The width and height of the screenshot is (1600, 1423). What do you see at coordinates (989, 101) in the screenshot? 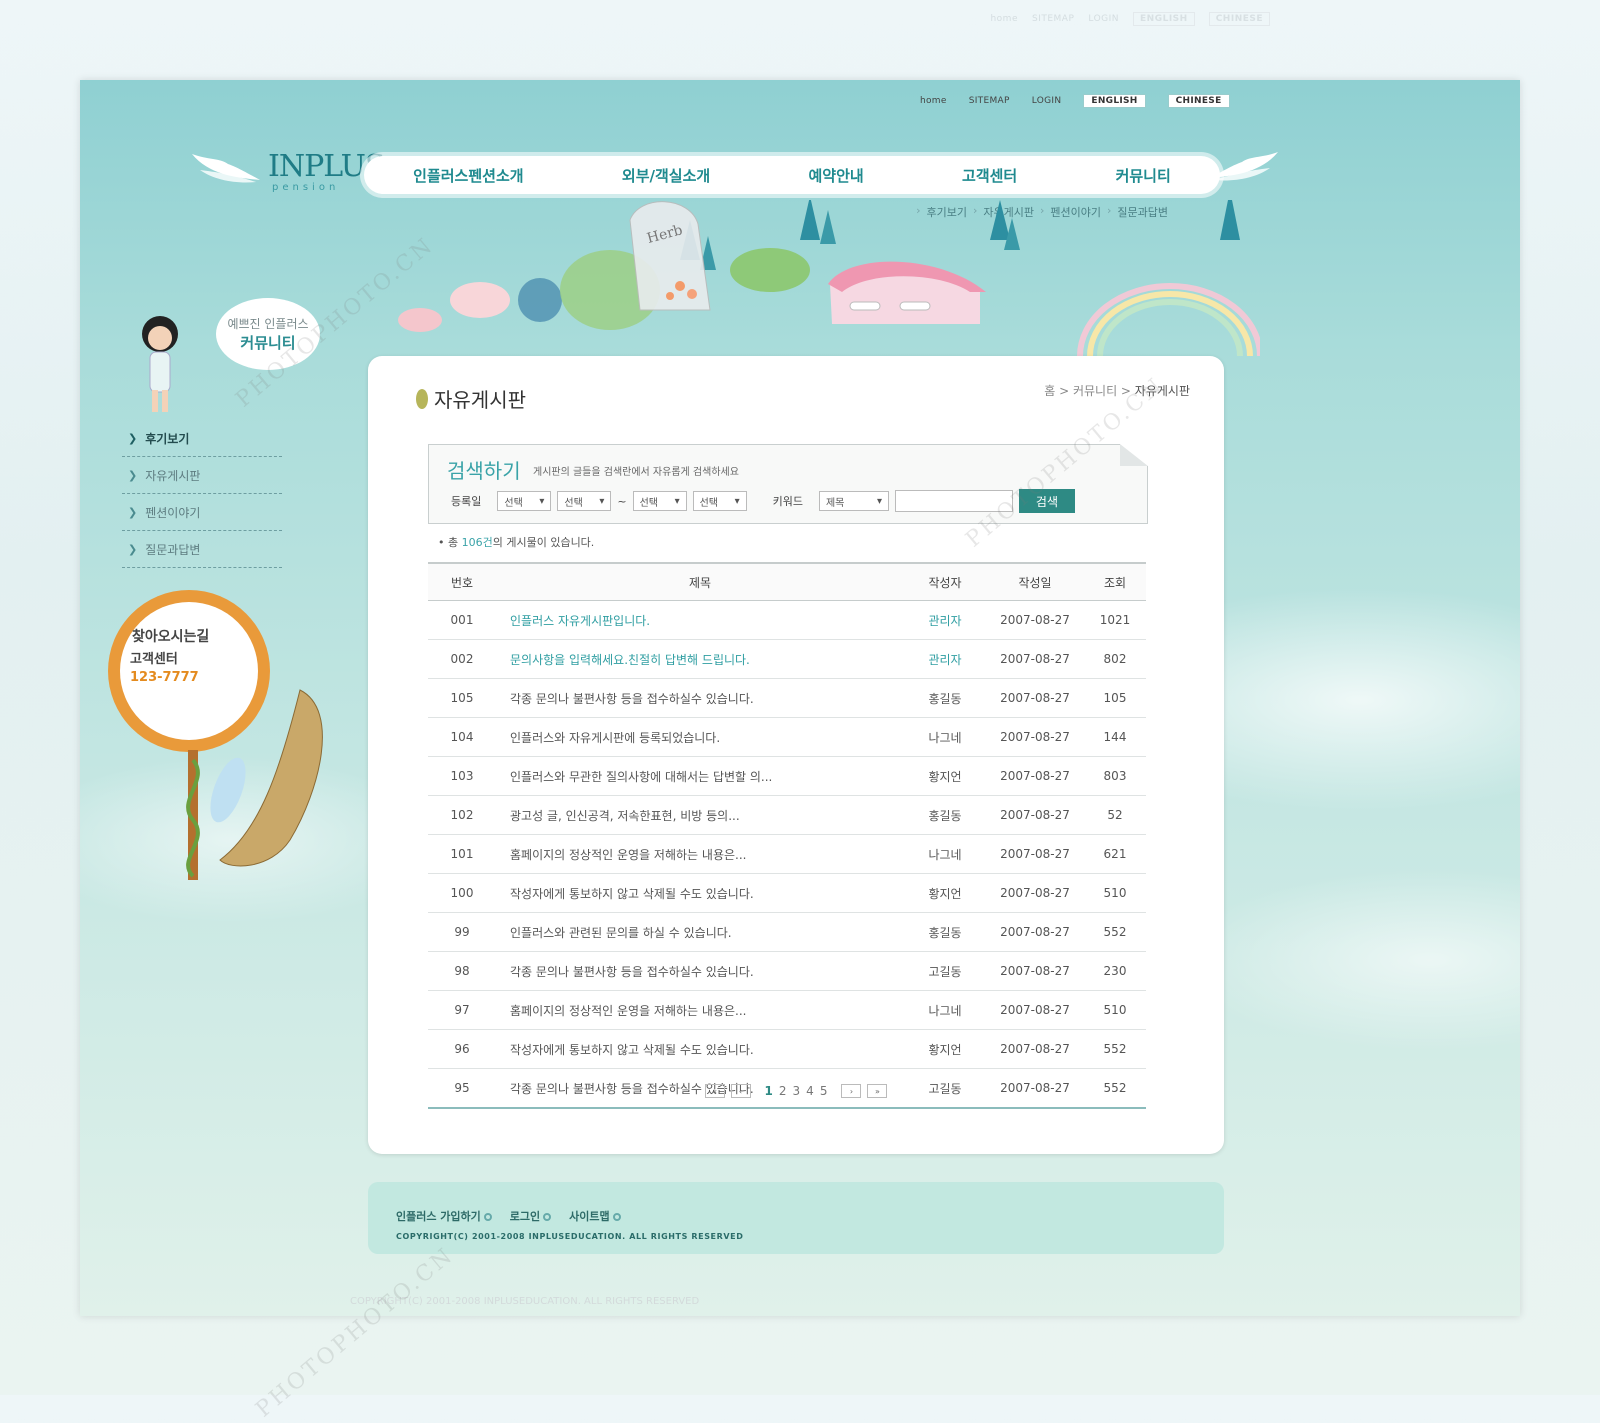
I see `sitemap-link: SITEMAP` at bounding box center [989, 101].